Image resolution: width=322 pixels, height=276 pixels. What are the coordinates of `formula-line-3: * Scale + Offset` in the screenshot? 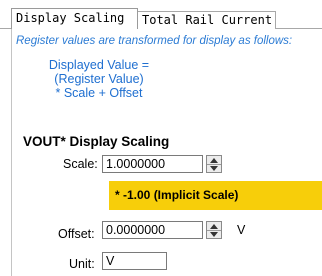 It's located at (99, 93).